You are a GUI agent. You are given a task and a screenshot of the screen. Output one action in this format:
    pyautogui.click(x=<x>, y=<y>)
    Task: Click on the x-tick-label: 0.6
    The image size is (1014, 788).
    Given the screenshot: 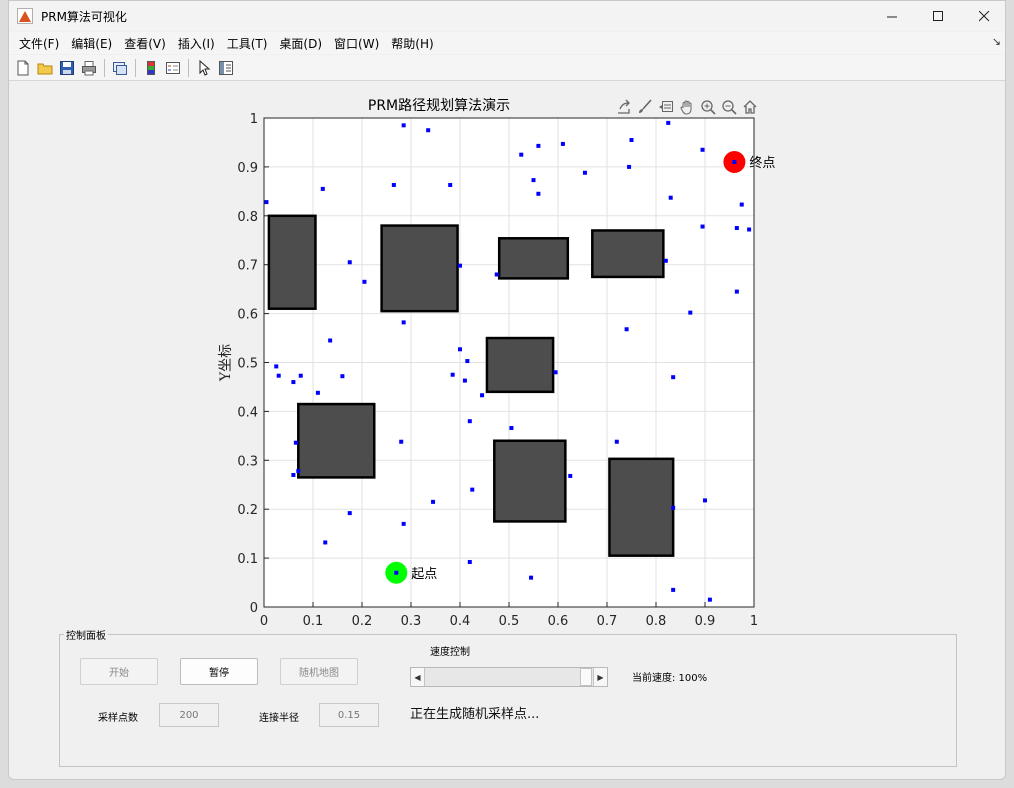 What is the action you would take?
    pyautogui.click(x=558, y=621)
    